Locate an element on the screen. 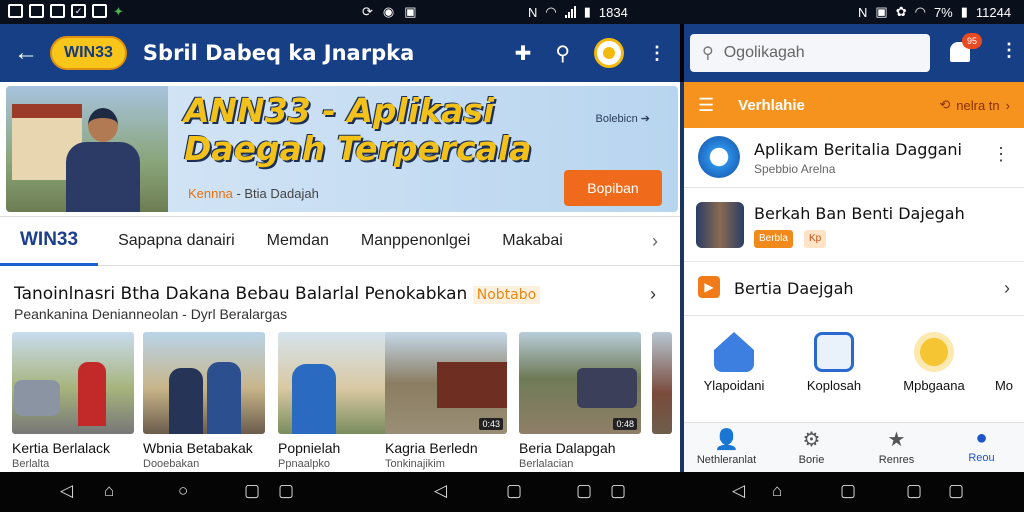 The image size is (1024, 512). bottom-navigation: 👤 Nethleranlat ⚙ Borie ★ Renres ● Reou is located at coordinates (854, 447).